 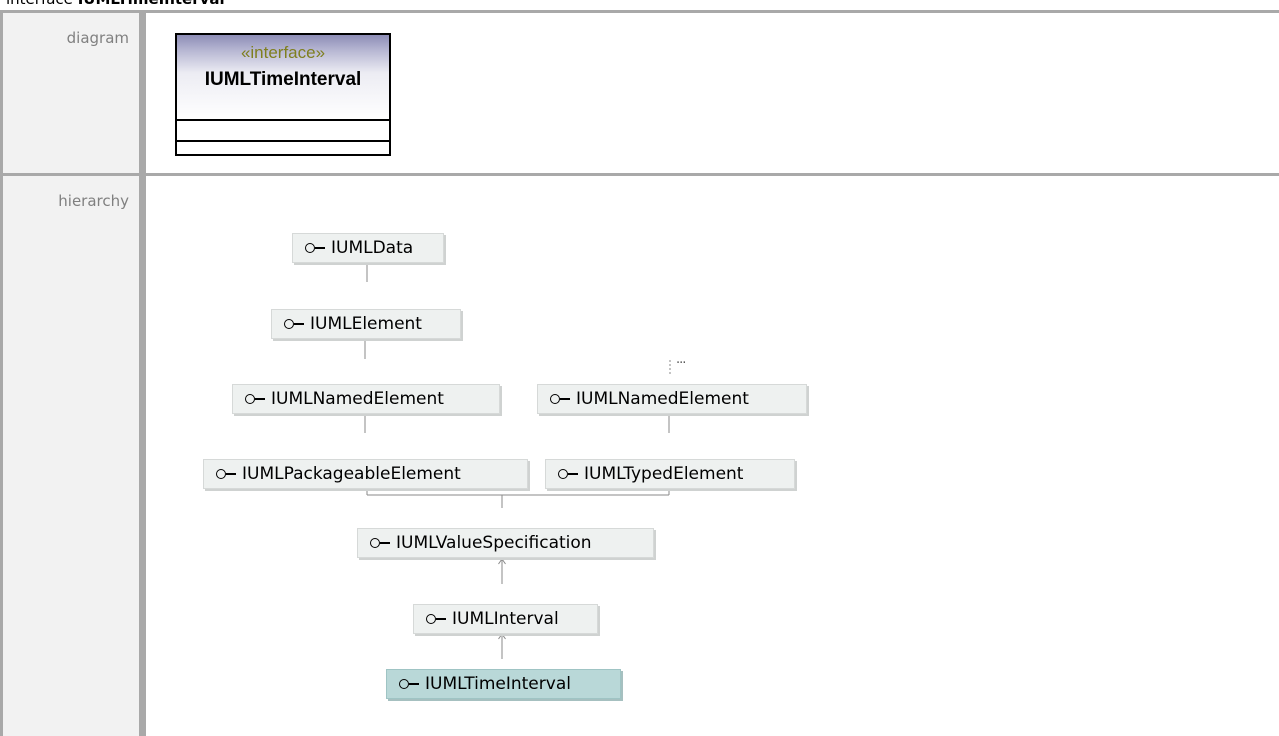 I want to click on row-separator, so click(x=639, y=174).